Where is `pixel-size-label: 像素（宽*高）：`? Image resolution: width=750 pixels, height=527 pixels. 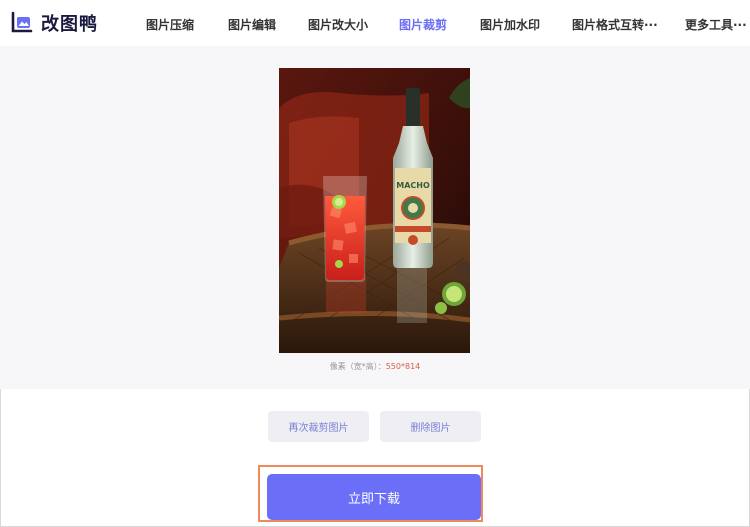
pixel-size-label: 像素（宽*高）： is located at coordinates (357, 366).